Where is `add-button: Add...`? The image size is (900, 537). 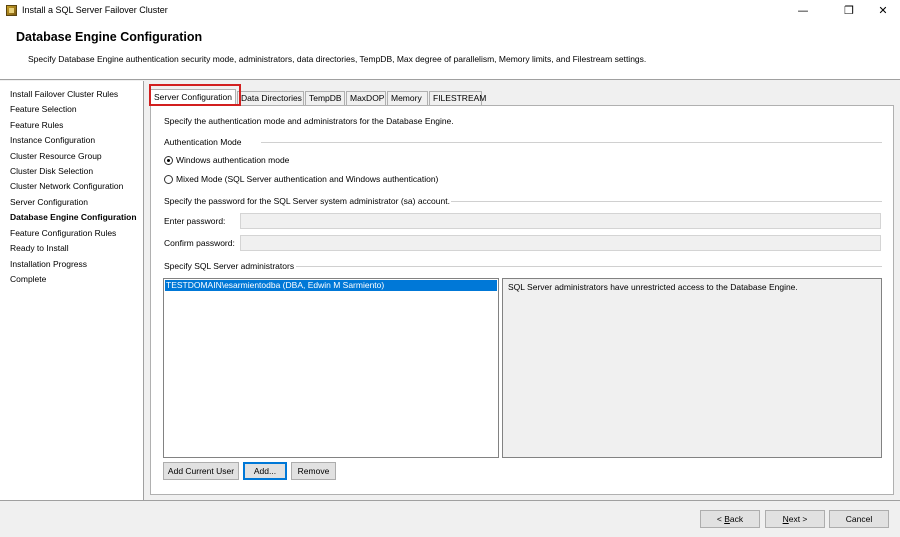
add-button: Add... is located at coordinates (265, 471).